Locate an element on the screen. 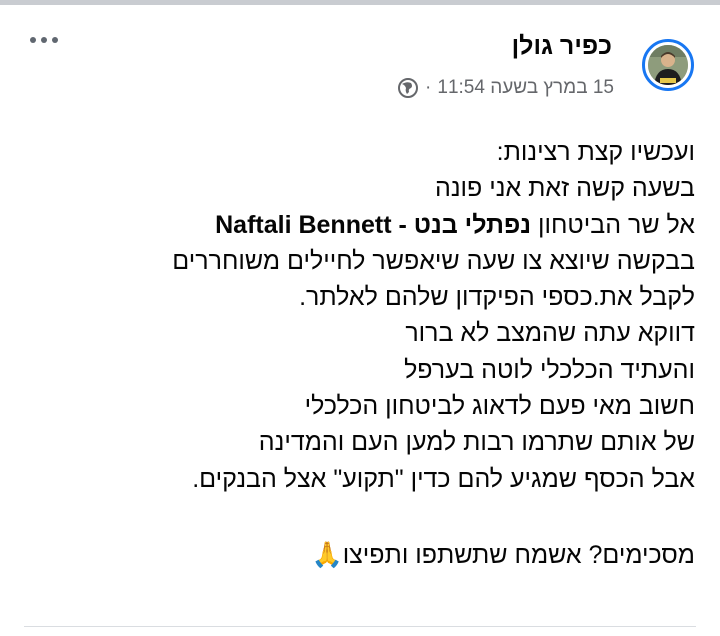  mention-prefix: אל שר הביטחון is located at coordinates (613, 224).